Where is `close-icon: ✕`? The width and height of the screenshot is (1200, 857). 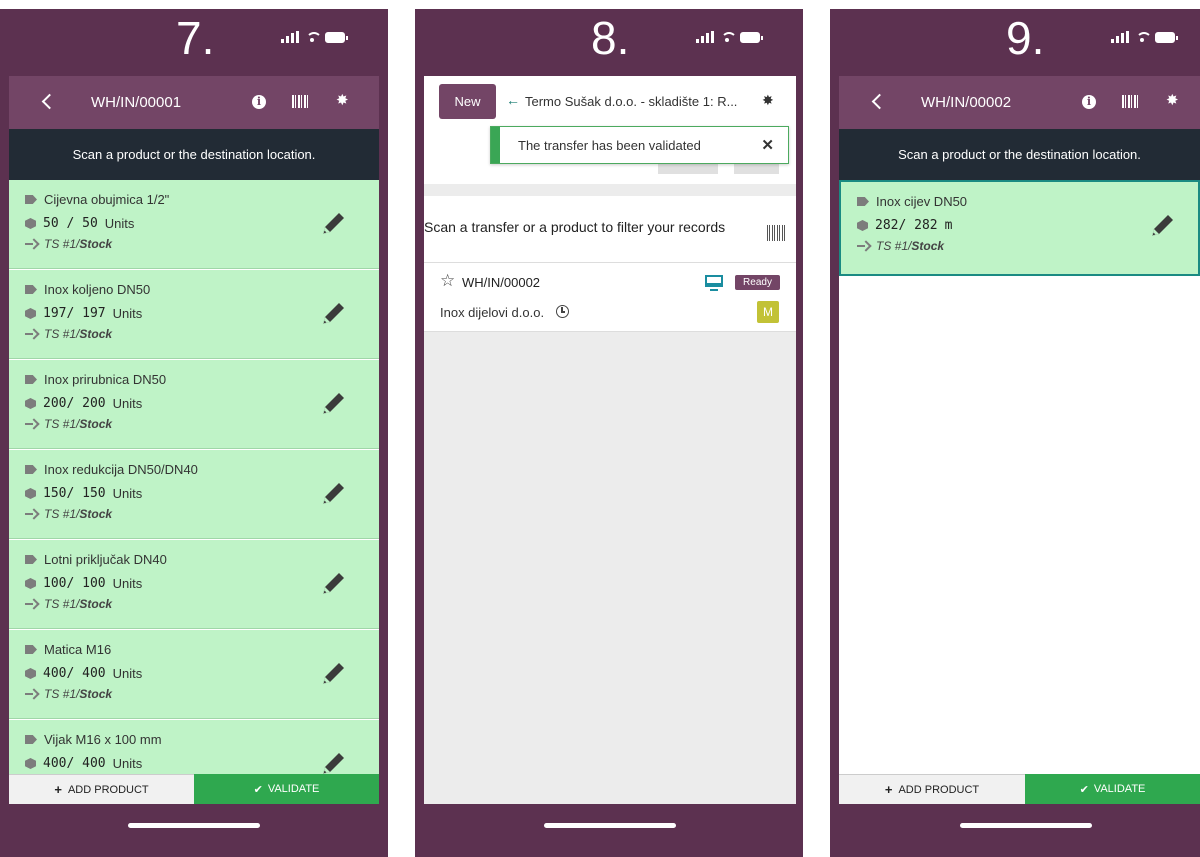
close-icon: ✕ is located at coordinates (767, 145).